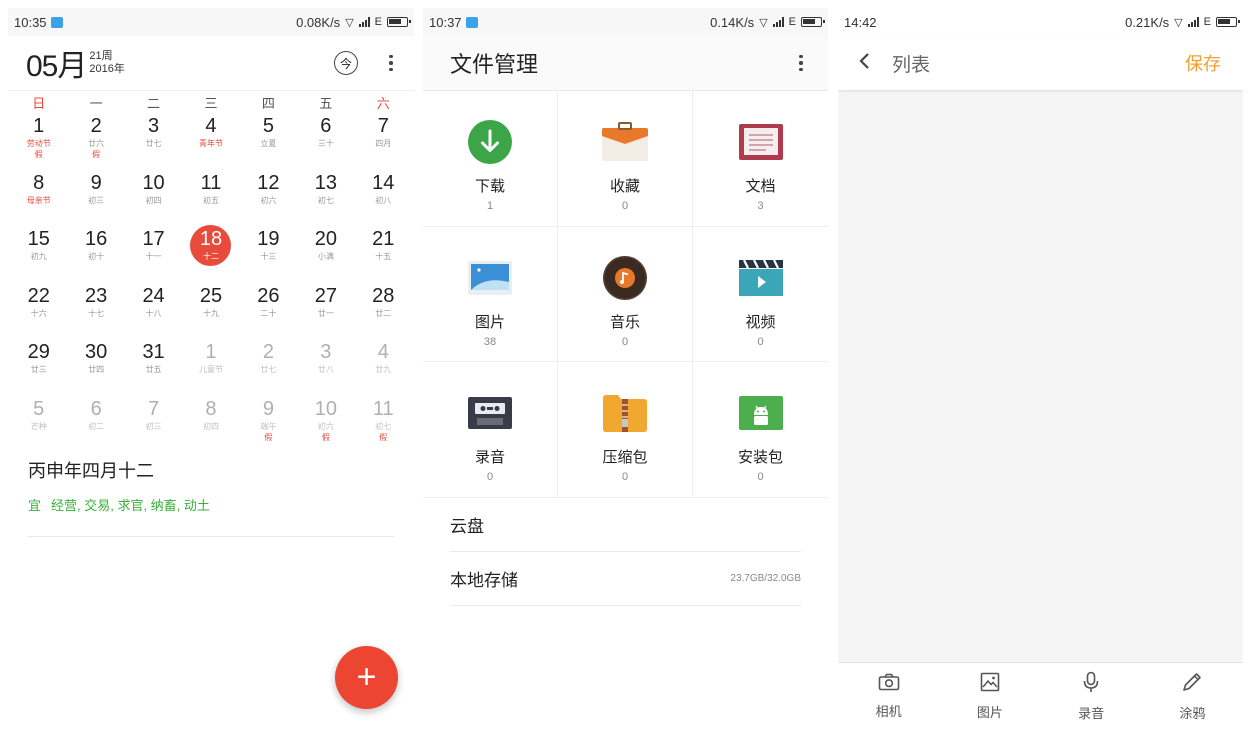  I want to click on calendar-day: 5 芒种, so click(38, 423).